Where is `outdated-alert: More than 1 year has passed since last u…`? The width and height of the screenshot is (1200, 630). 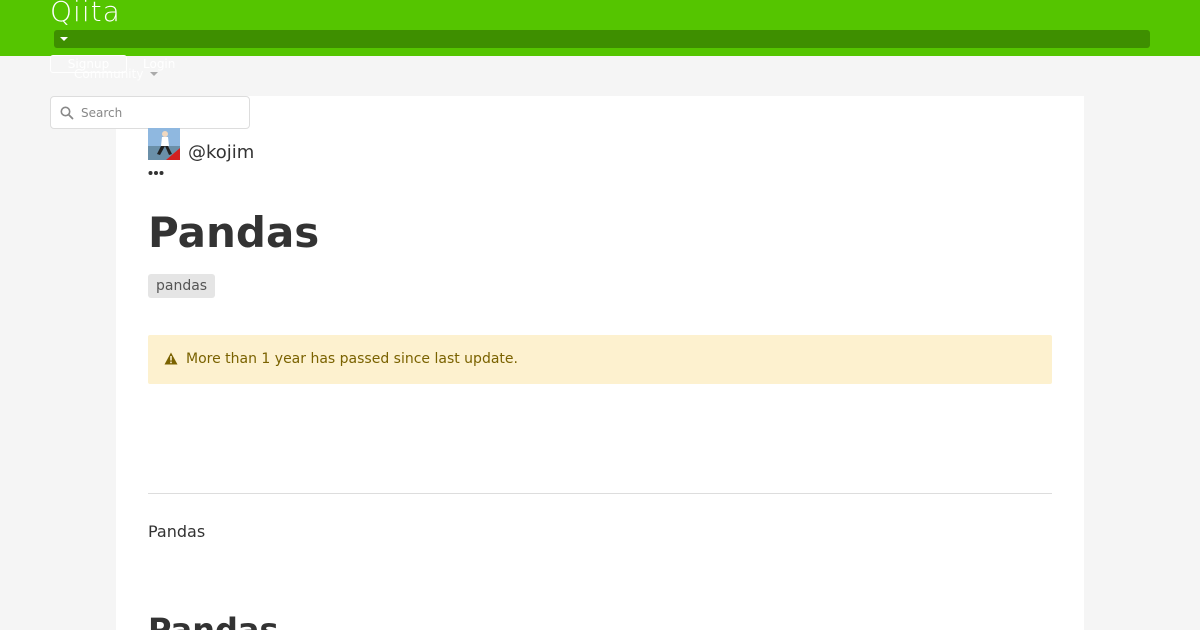 outdated-alert: More than 1 year has passed since last u… is located at coordinates (600, 359).